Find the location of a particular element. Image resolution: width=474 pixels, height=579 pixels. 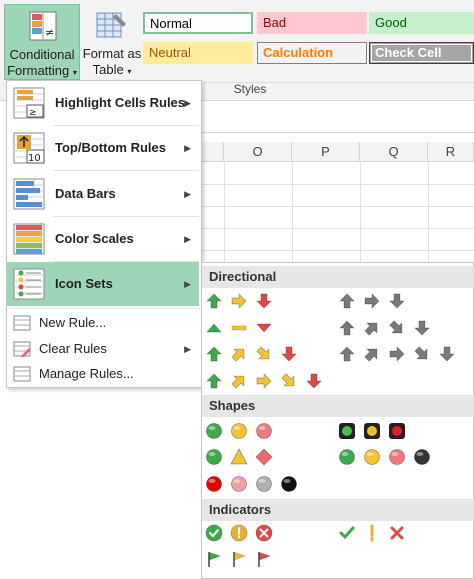

svg-text: 10 is located at coordinates (34, 158).